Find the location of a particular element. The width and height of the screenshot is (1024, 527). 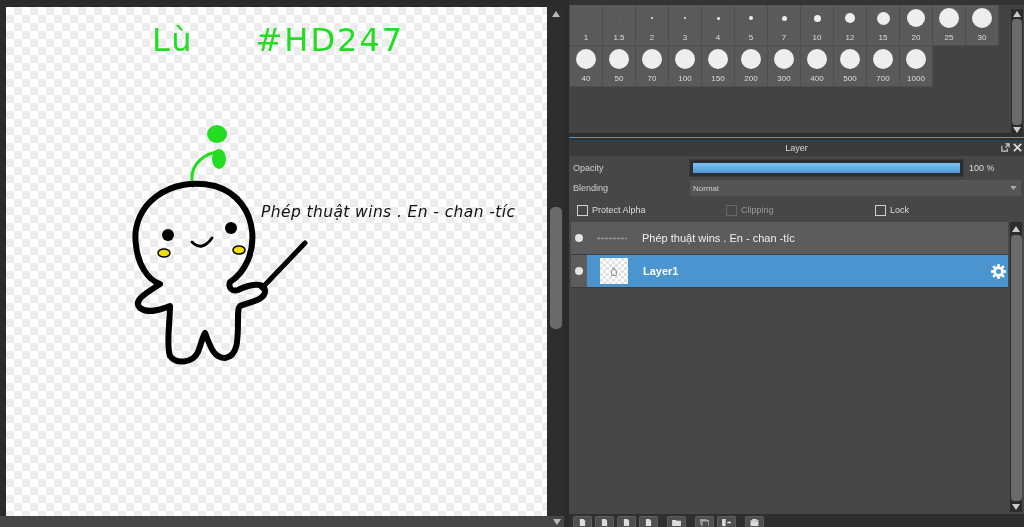

brush-size-tile: 700 is located at coordinates (883, 66).